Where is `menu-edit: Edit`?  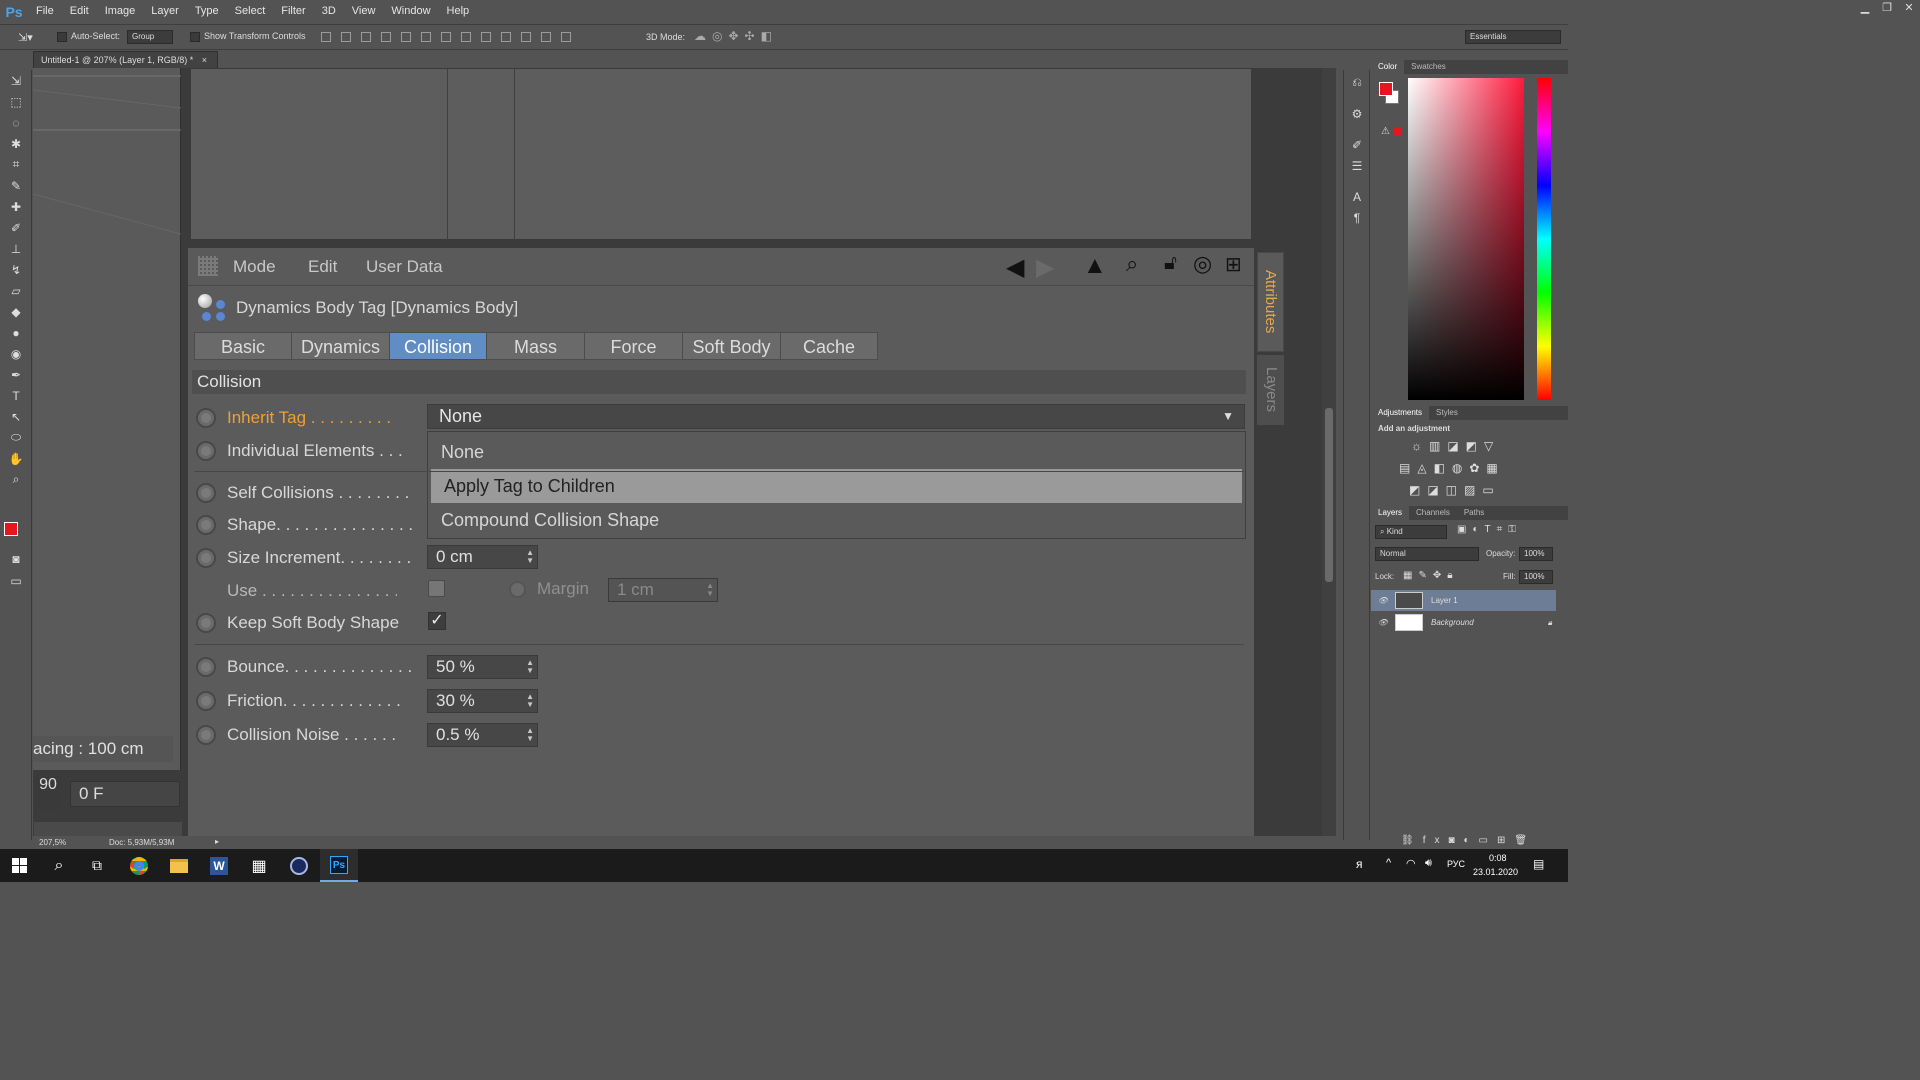
menu-edit: Edit is located at coordinates (79, 11).